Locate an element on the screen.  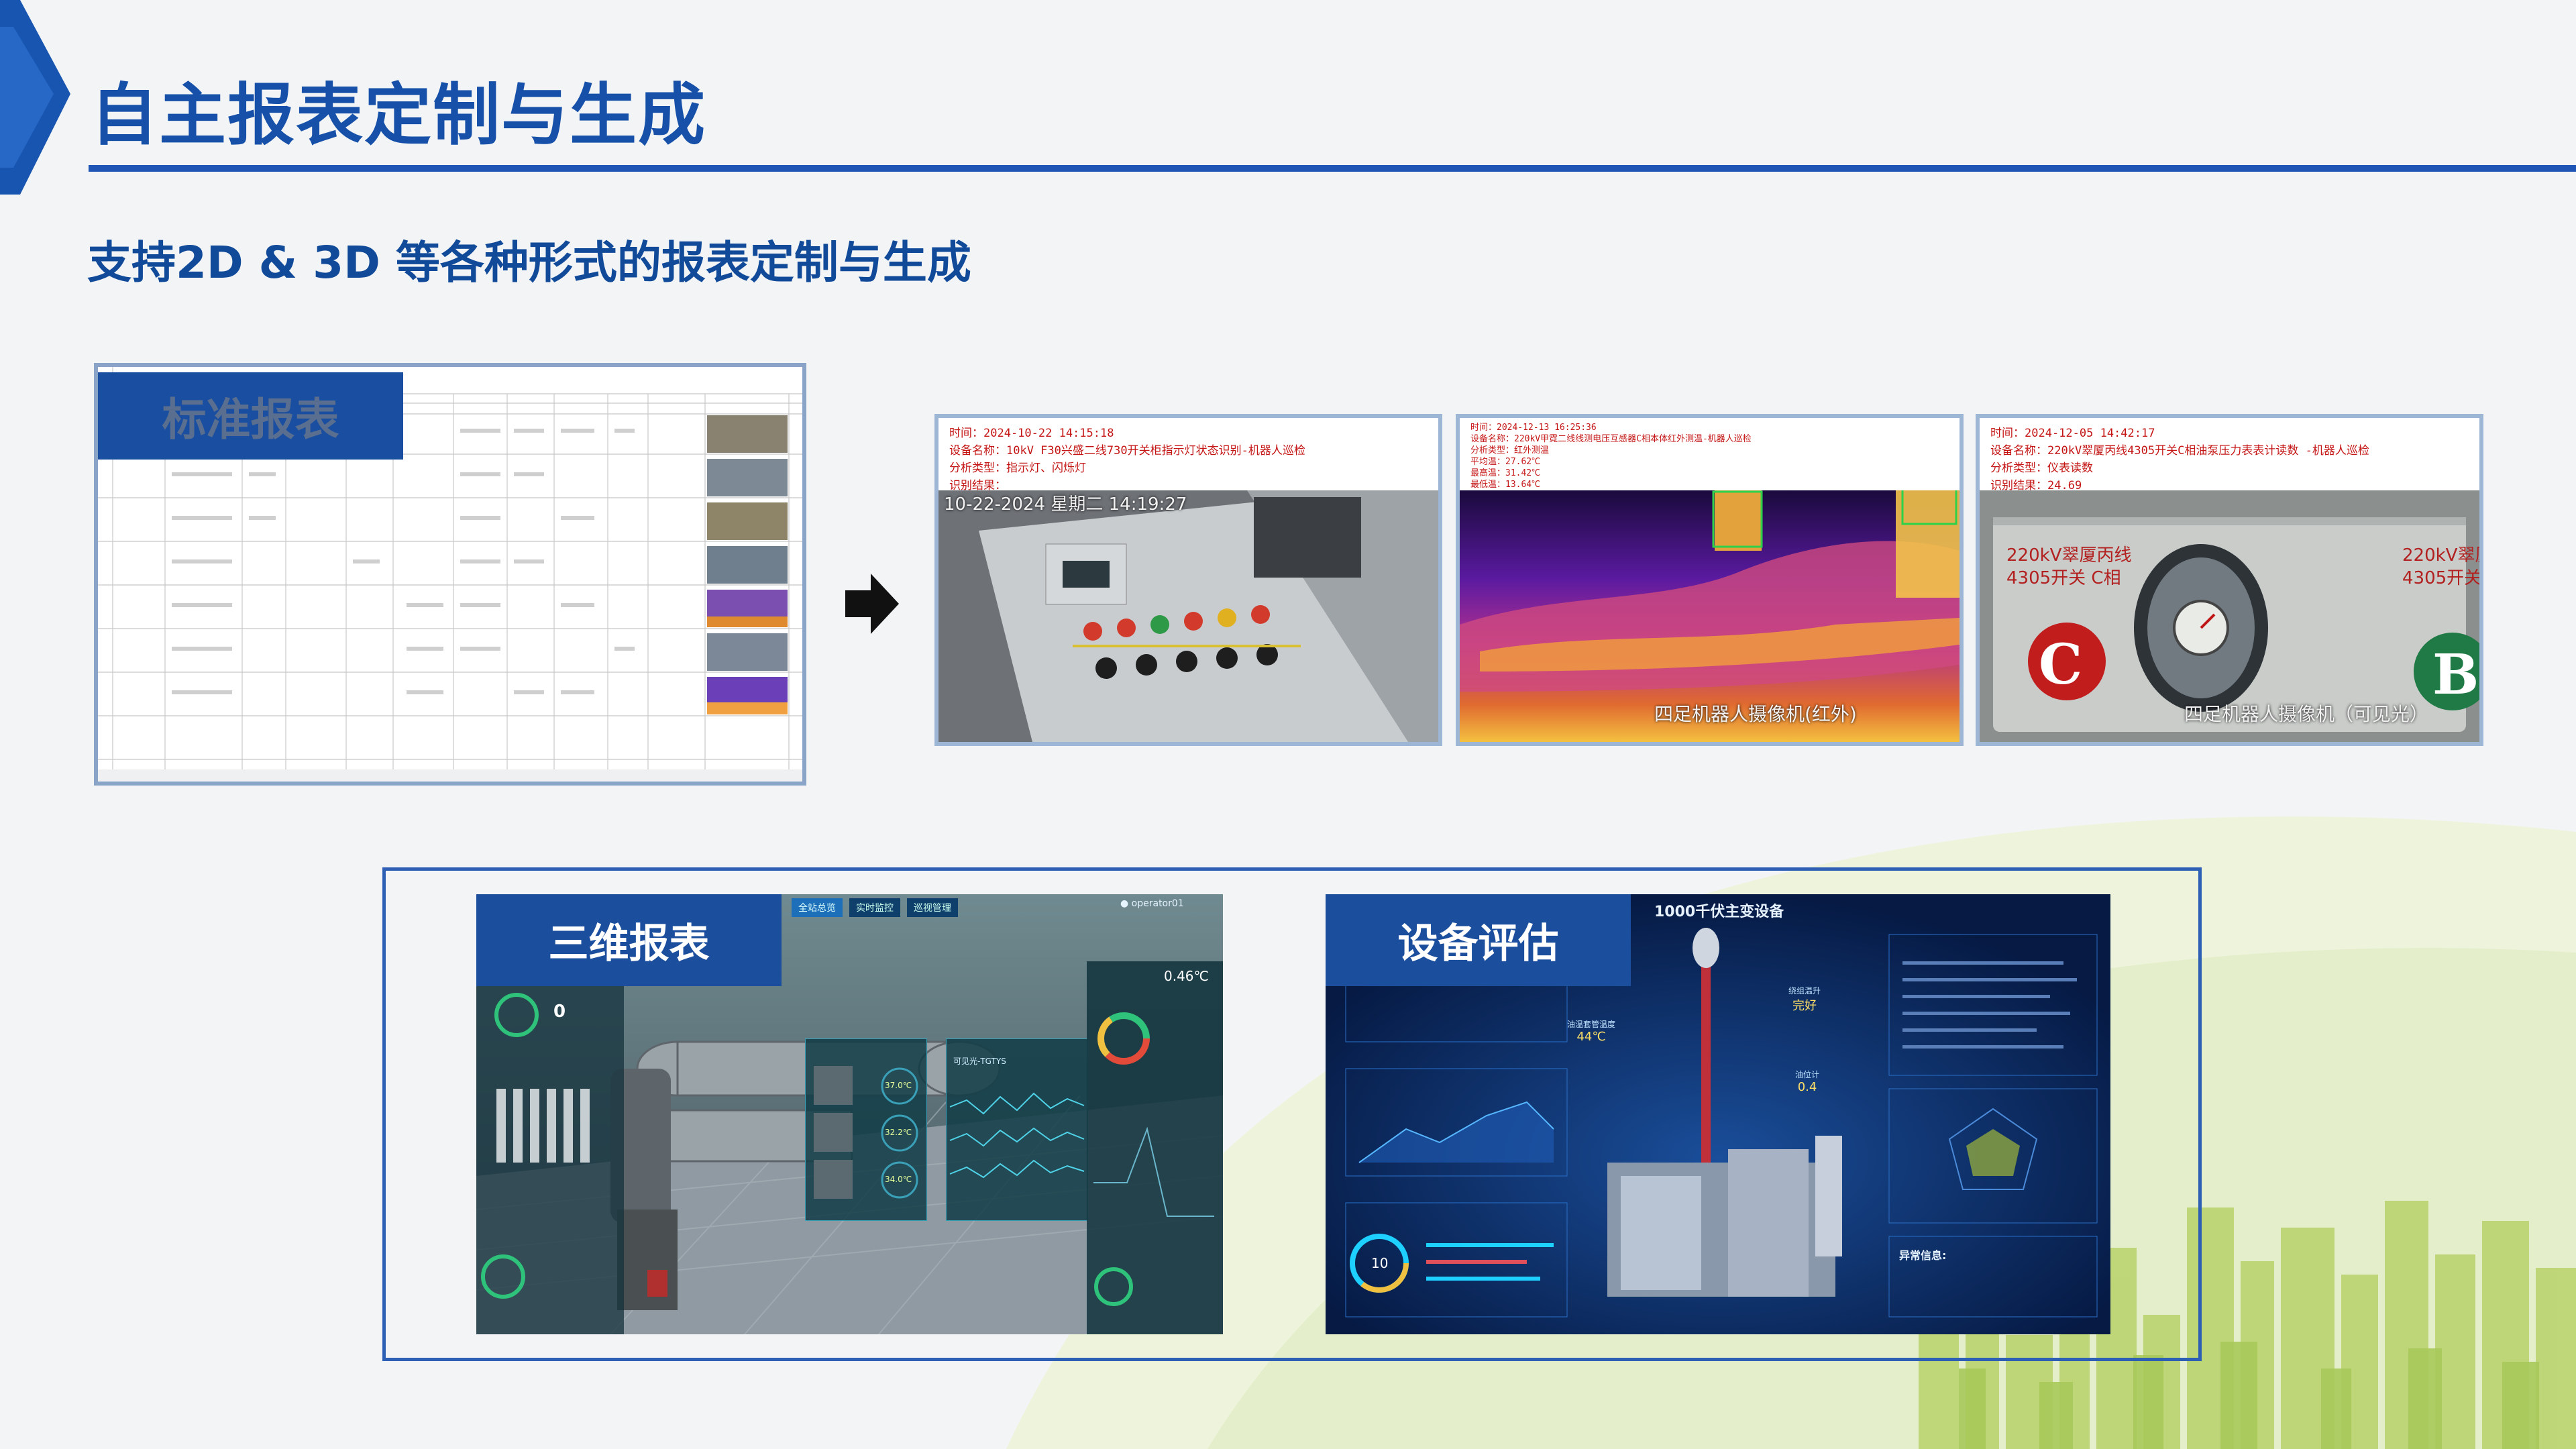
caption-result: 识别结果： is located at coordinates (977, 484).